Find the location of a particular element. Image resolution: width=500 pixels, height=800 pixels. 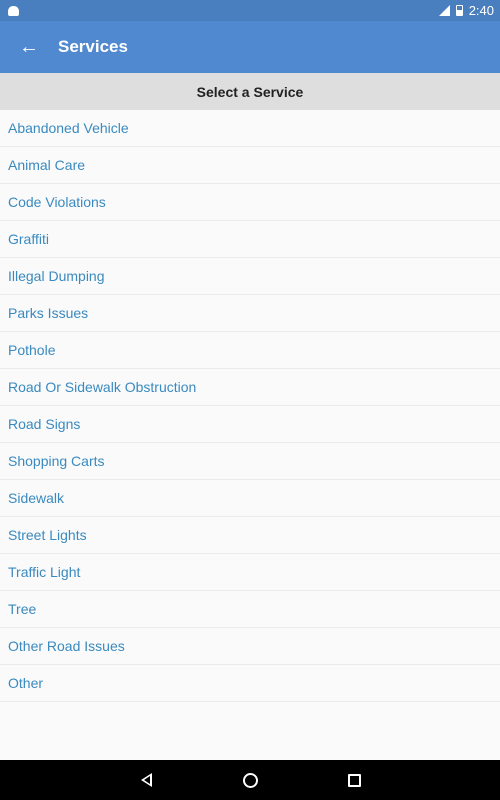

arrow-left-icon: ← is located at coordinates (29, 46).